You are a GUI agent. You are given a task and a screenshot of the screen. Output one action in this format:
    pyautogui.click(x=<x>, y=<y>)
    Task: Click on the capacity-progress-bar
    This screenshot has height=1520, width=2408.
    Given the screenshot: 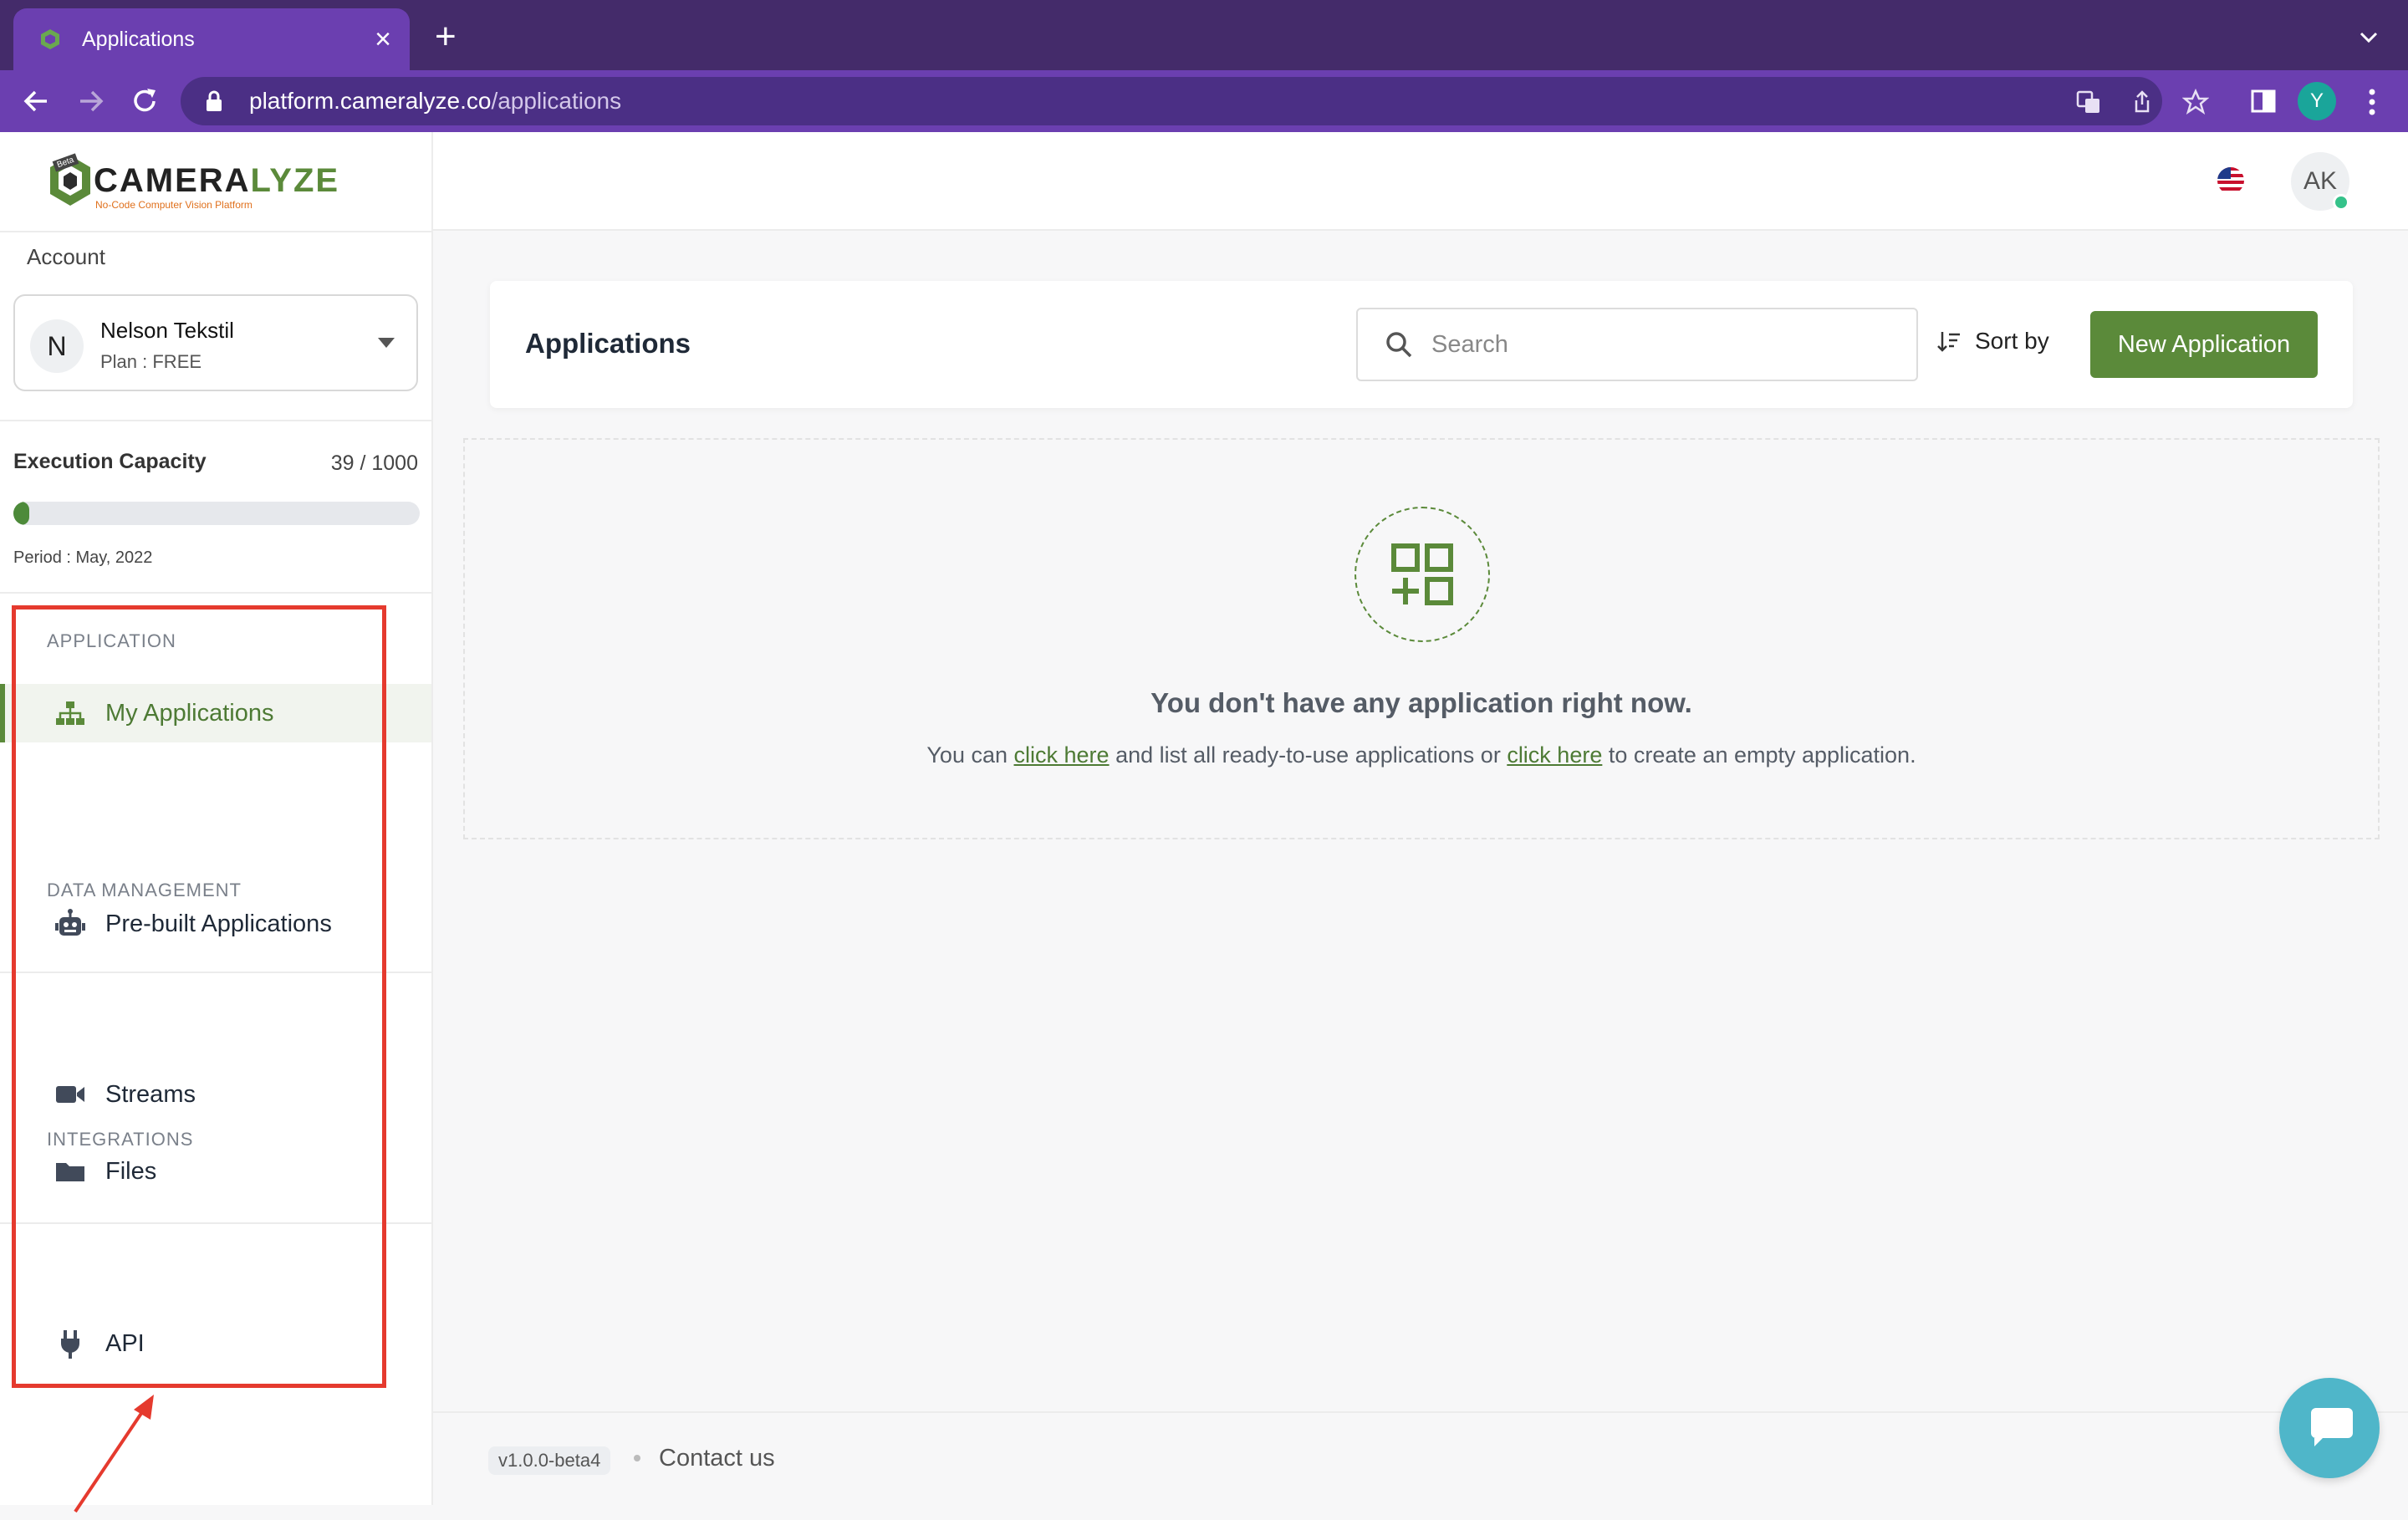 What is the action you would take?
    pyautogui.click(x=217, y=514)
    